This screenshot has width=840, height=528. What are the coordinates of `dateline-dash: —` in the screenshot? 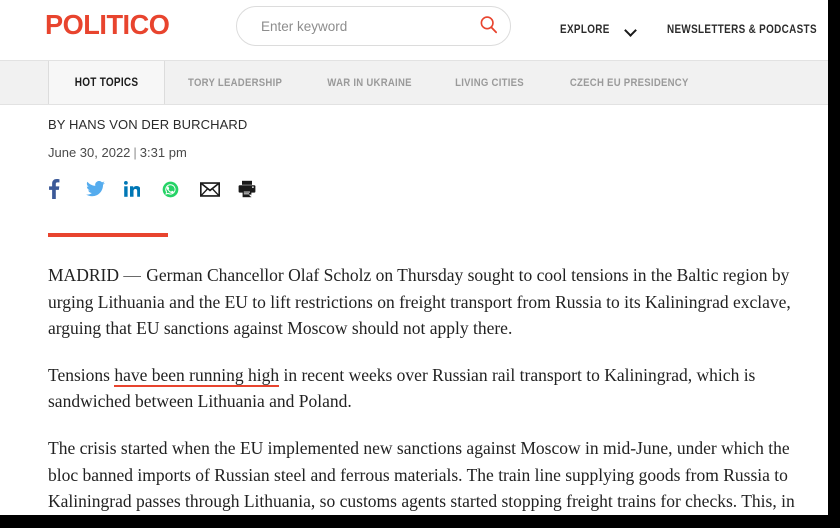 It's located at (132, 275).